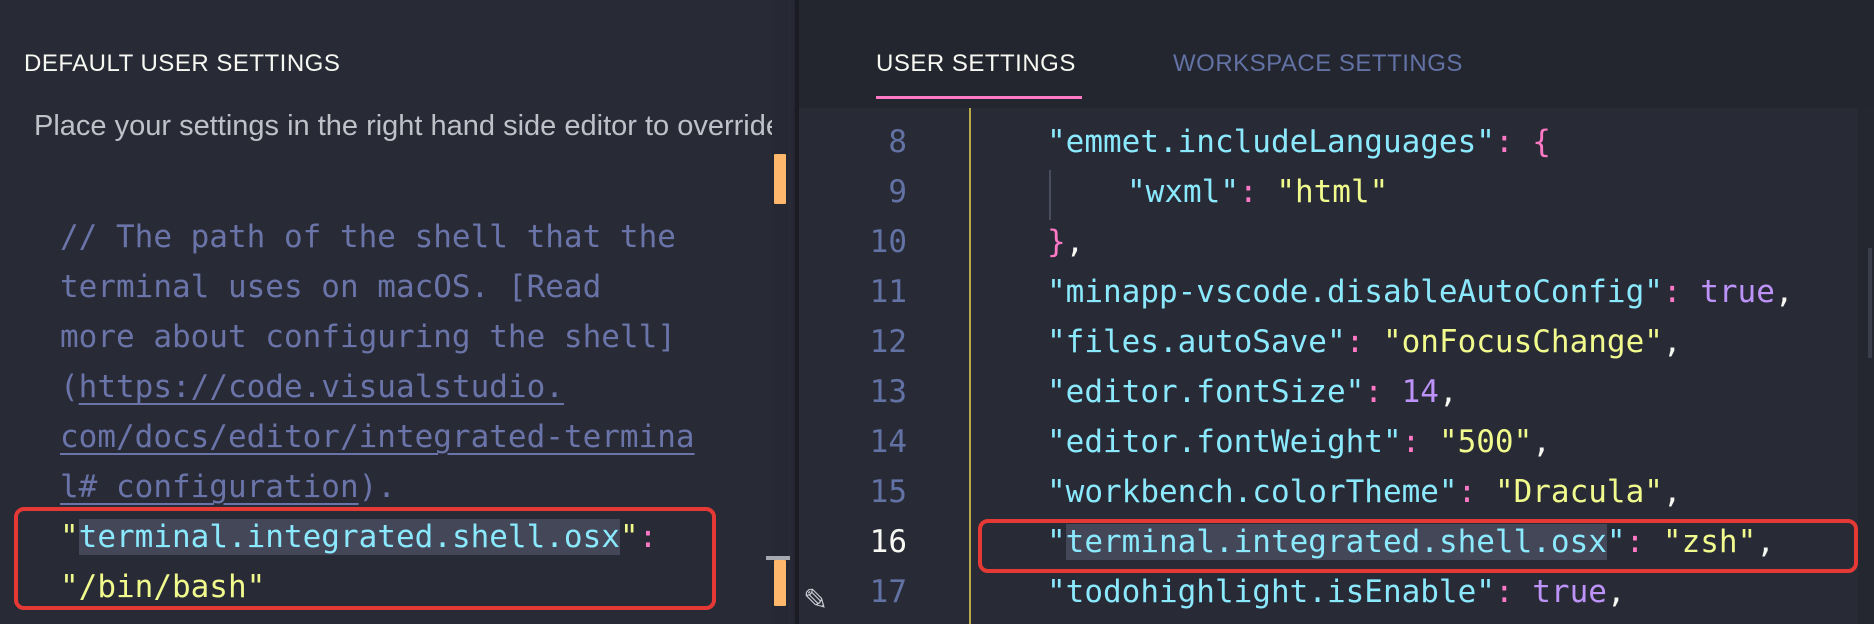 Image resolution: width=1874 pixels, height=624 pixels. Describe the element at coordinates (888, 292) in the screenshot. I see `line-number: 11` at that location.